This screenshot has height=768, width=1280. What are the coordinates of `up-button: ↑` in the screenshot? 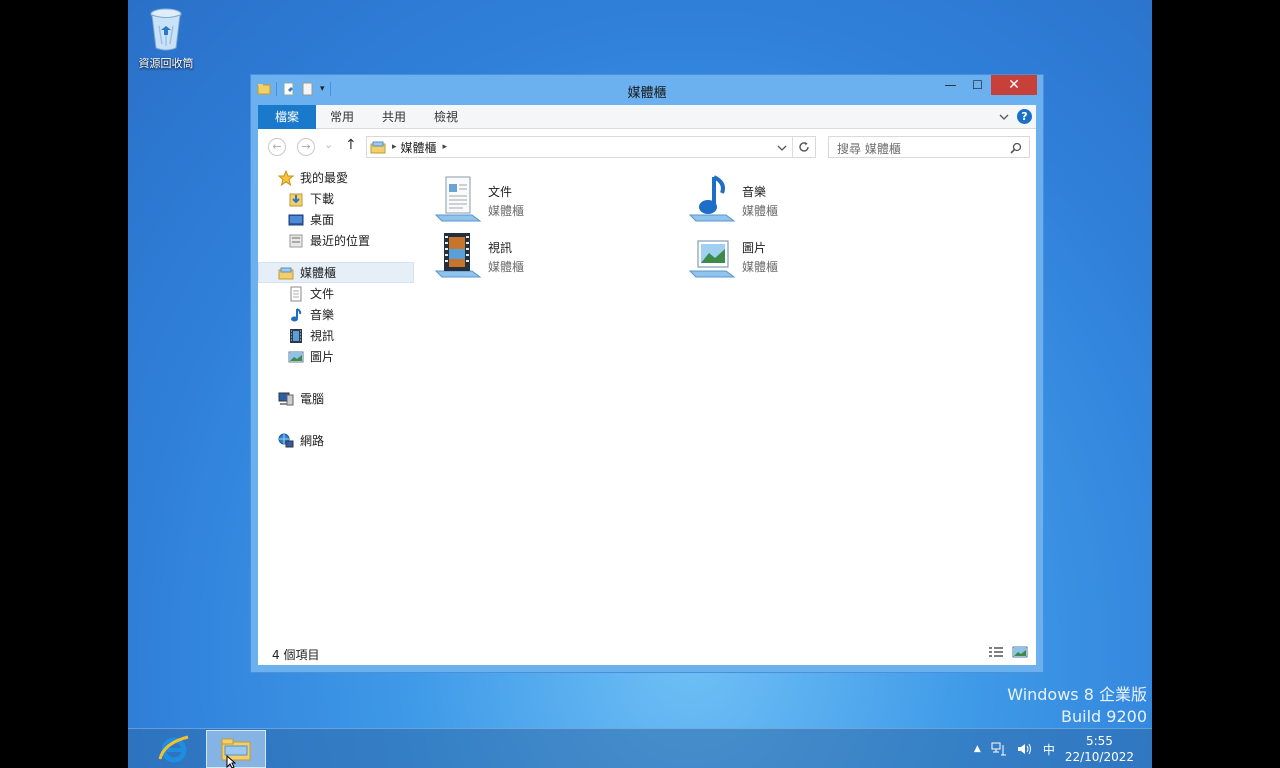 It's located at (351, 145).